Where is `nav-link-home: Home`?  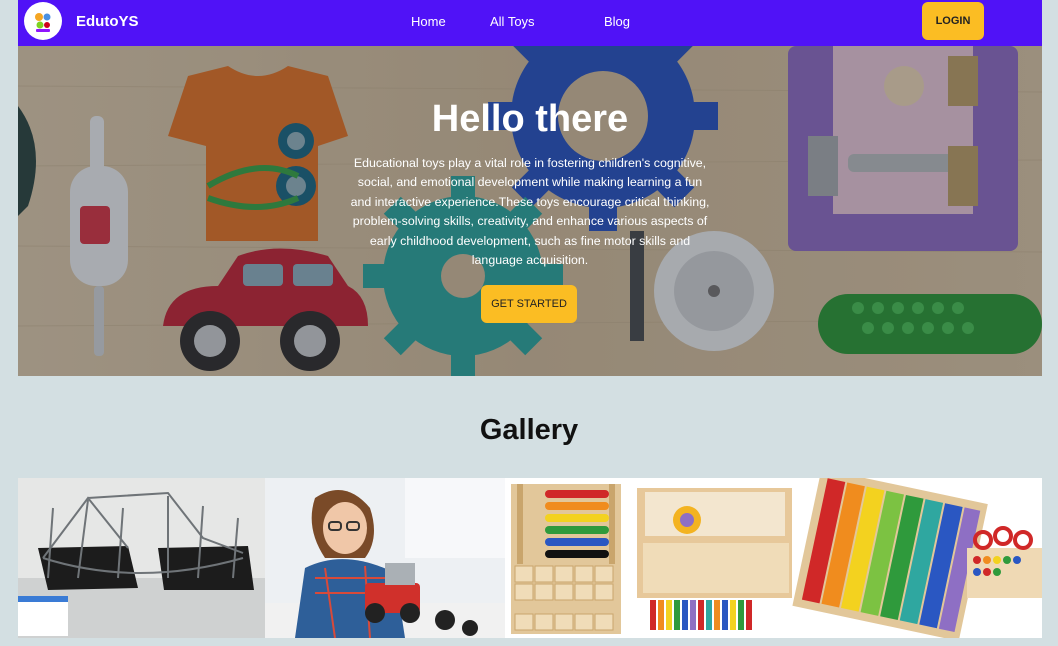
nav-link-home: Home is located at coordinates (428, 21).